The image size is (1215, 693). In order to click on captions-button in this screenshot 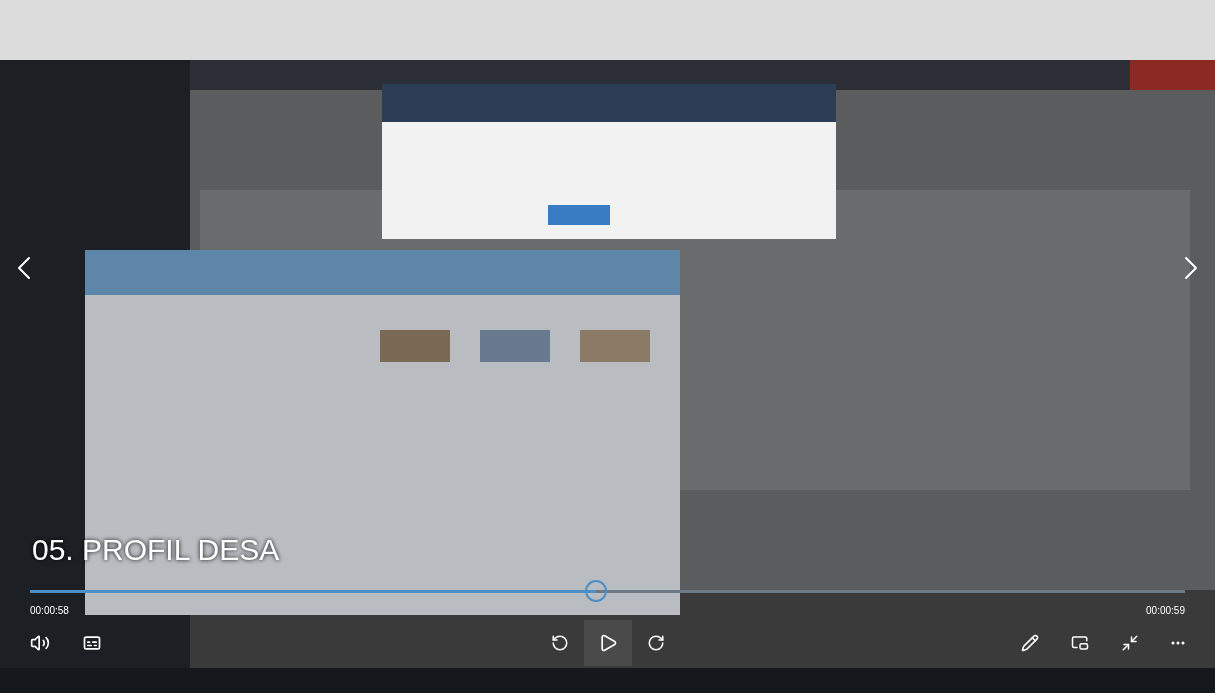, I will do `click(92, 643)`.